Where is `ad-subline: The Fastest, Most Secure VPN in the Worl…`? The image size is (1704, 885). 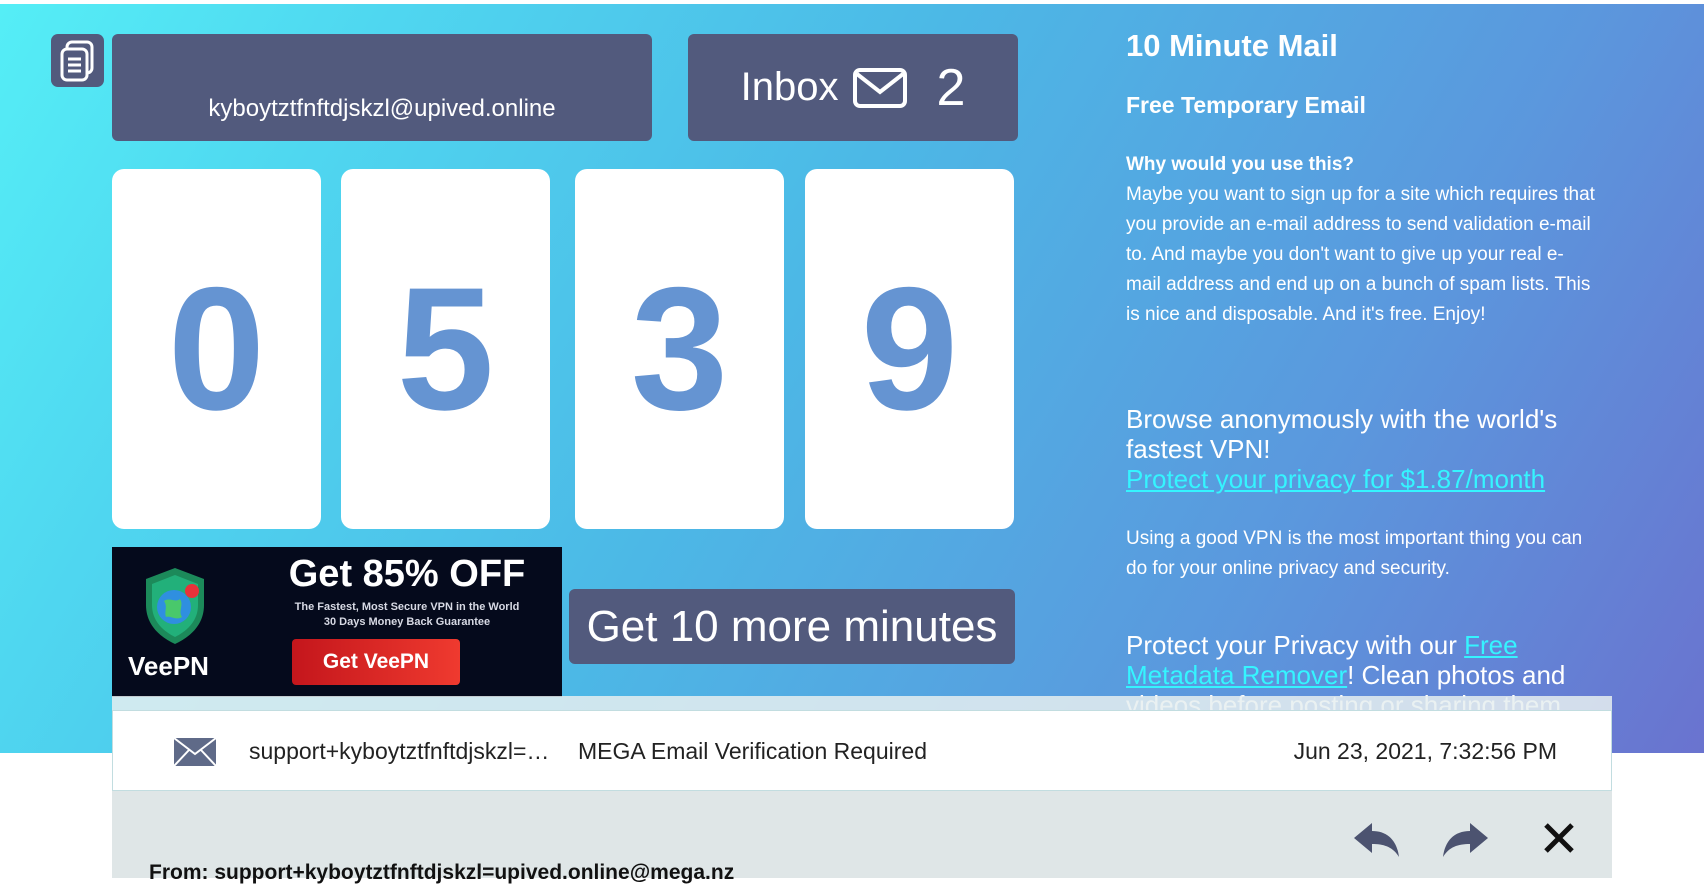
ad-subline: The Fastest, Most Secure VPN in the Worl… is located at coordinates (407, 615).